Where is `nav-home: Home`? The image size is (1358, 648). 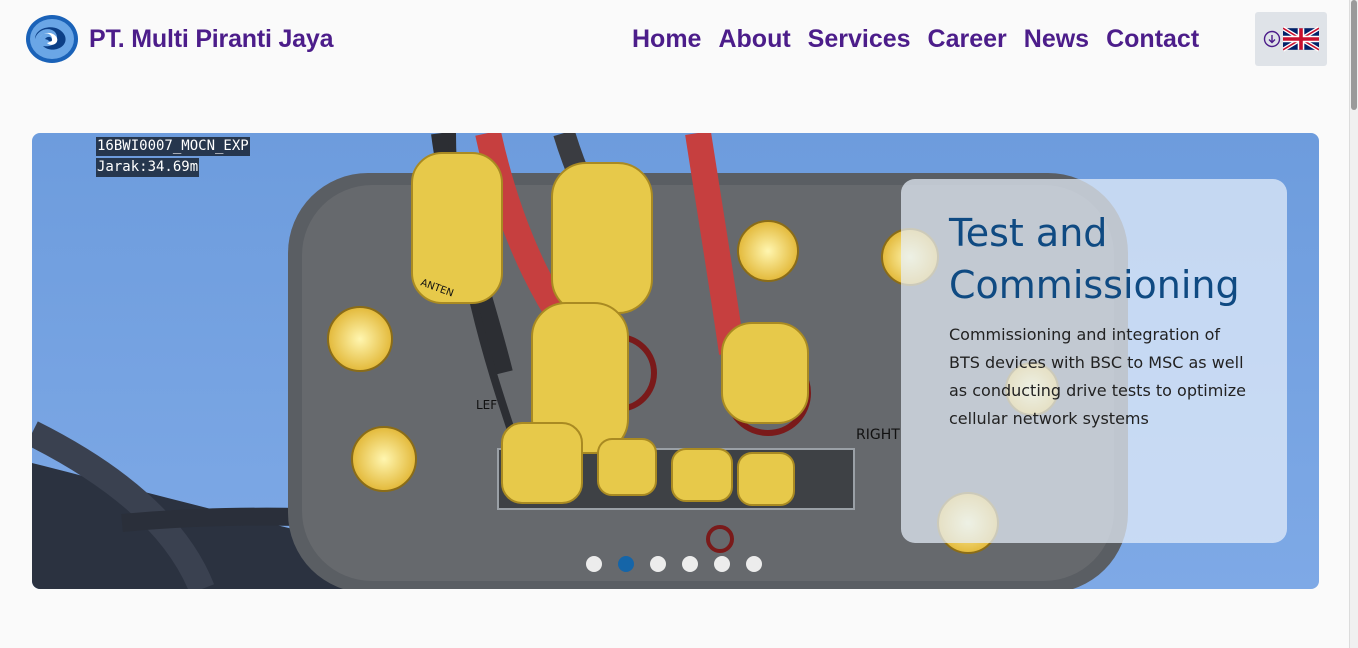 nav-home: Home is located at coordinates (666, 39).